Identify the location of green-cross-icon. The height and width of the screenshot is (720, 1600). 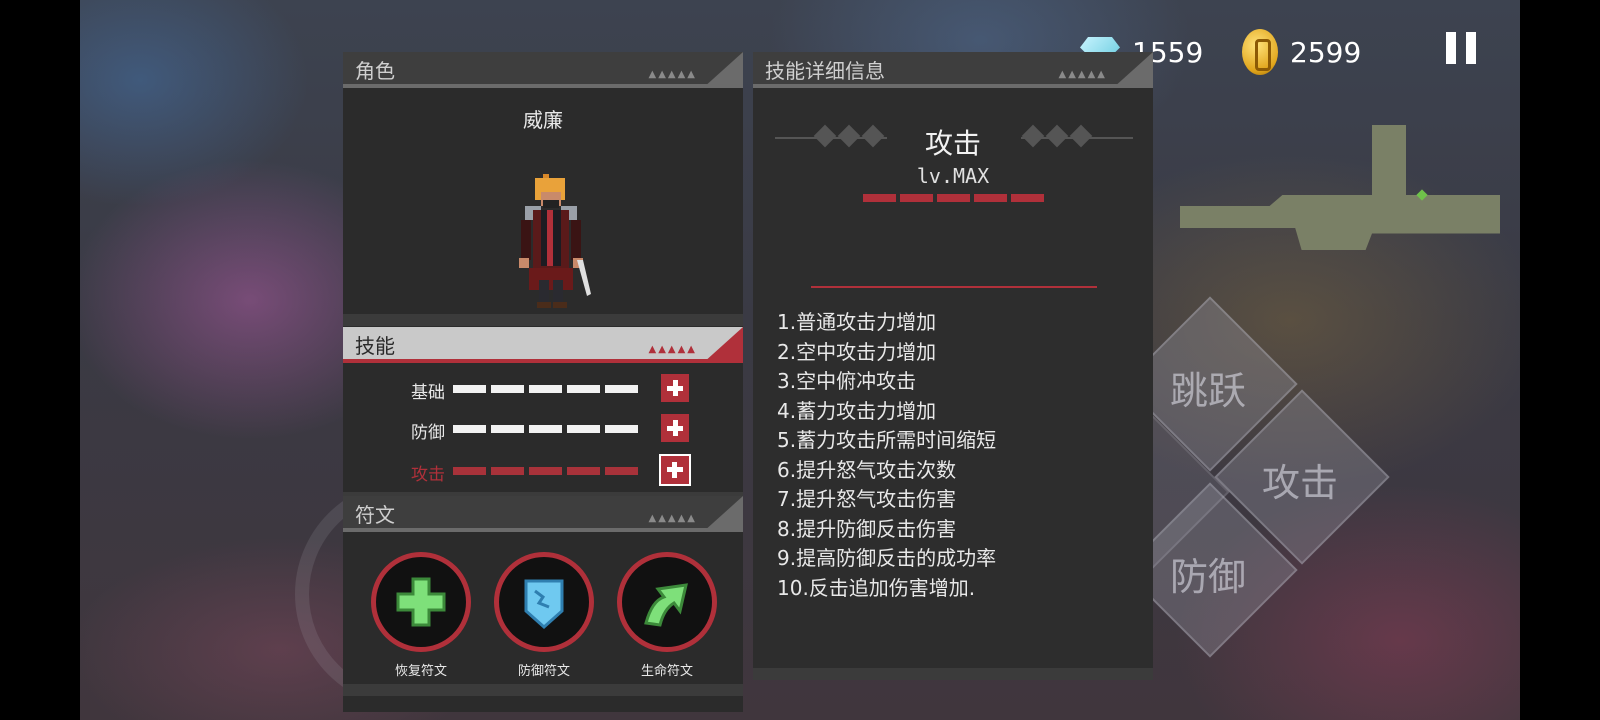
(421, 602).